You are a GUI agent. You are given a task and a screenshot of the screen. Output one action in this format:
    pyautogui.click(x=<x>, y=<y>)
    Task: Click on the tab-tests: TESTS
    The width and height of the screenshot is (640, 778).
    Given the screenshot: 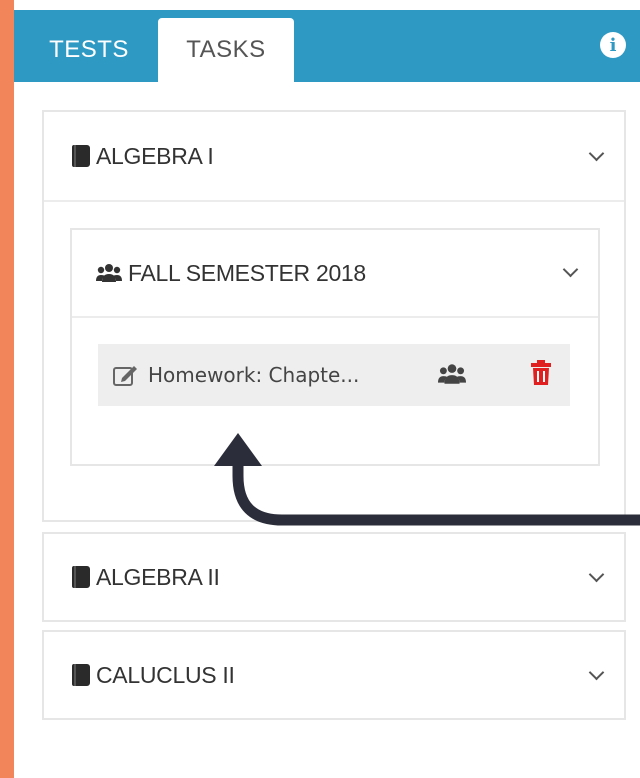 What is the action you would take?
    pyautogui.click(x=89, y=50)
    